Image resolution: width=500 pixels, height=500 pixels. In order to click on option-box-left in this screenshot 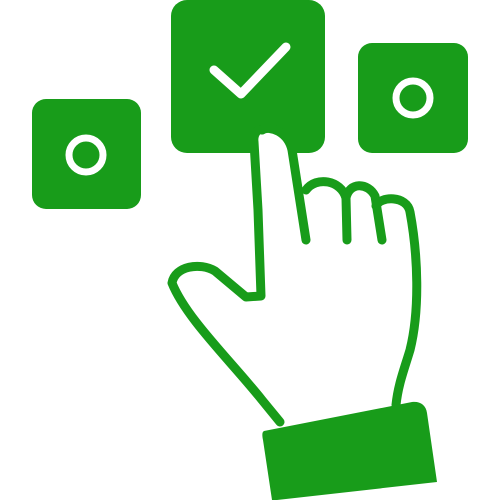, I will do `click(86, 154)`.